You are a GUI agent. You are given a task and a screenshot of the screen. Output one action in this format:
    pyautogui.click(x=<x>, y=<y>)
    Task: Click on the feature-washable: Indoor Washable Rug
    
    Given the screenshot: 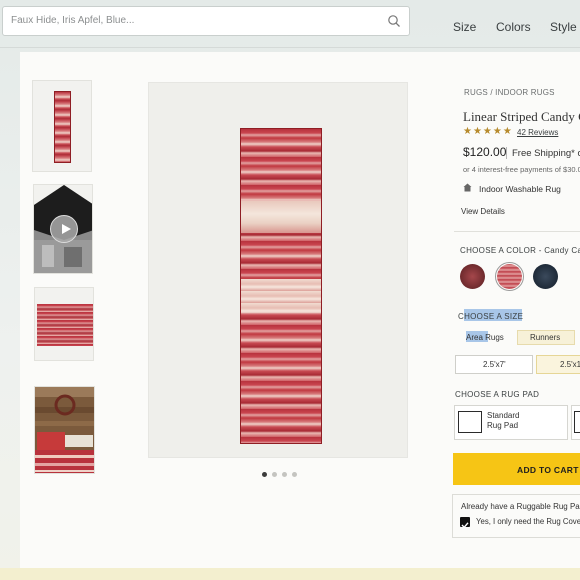 What is the action you would take?
    pyautogui.click(x=520, y=189)
    